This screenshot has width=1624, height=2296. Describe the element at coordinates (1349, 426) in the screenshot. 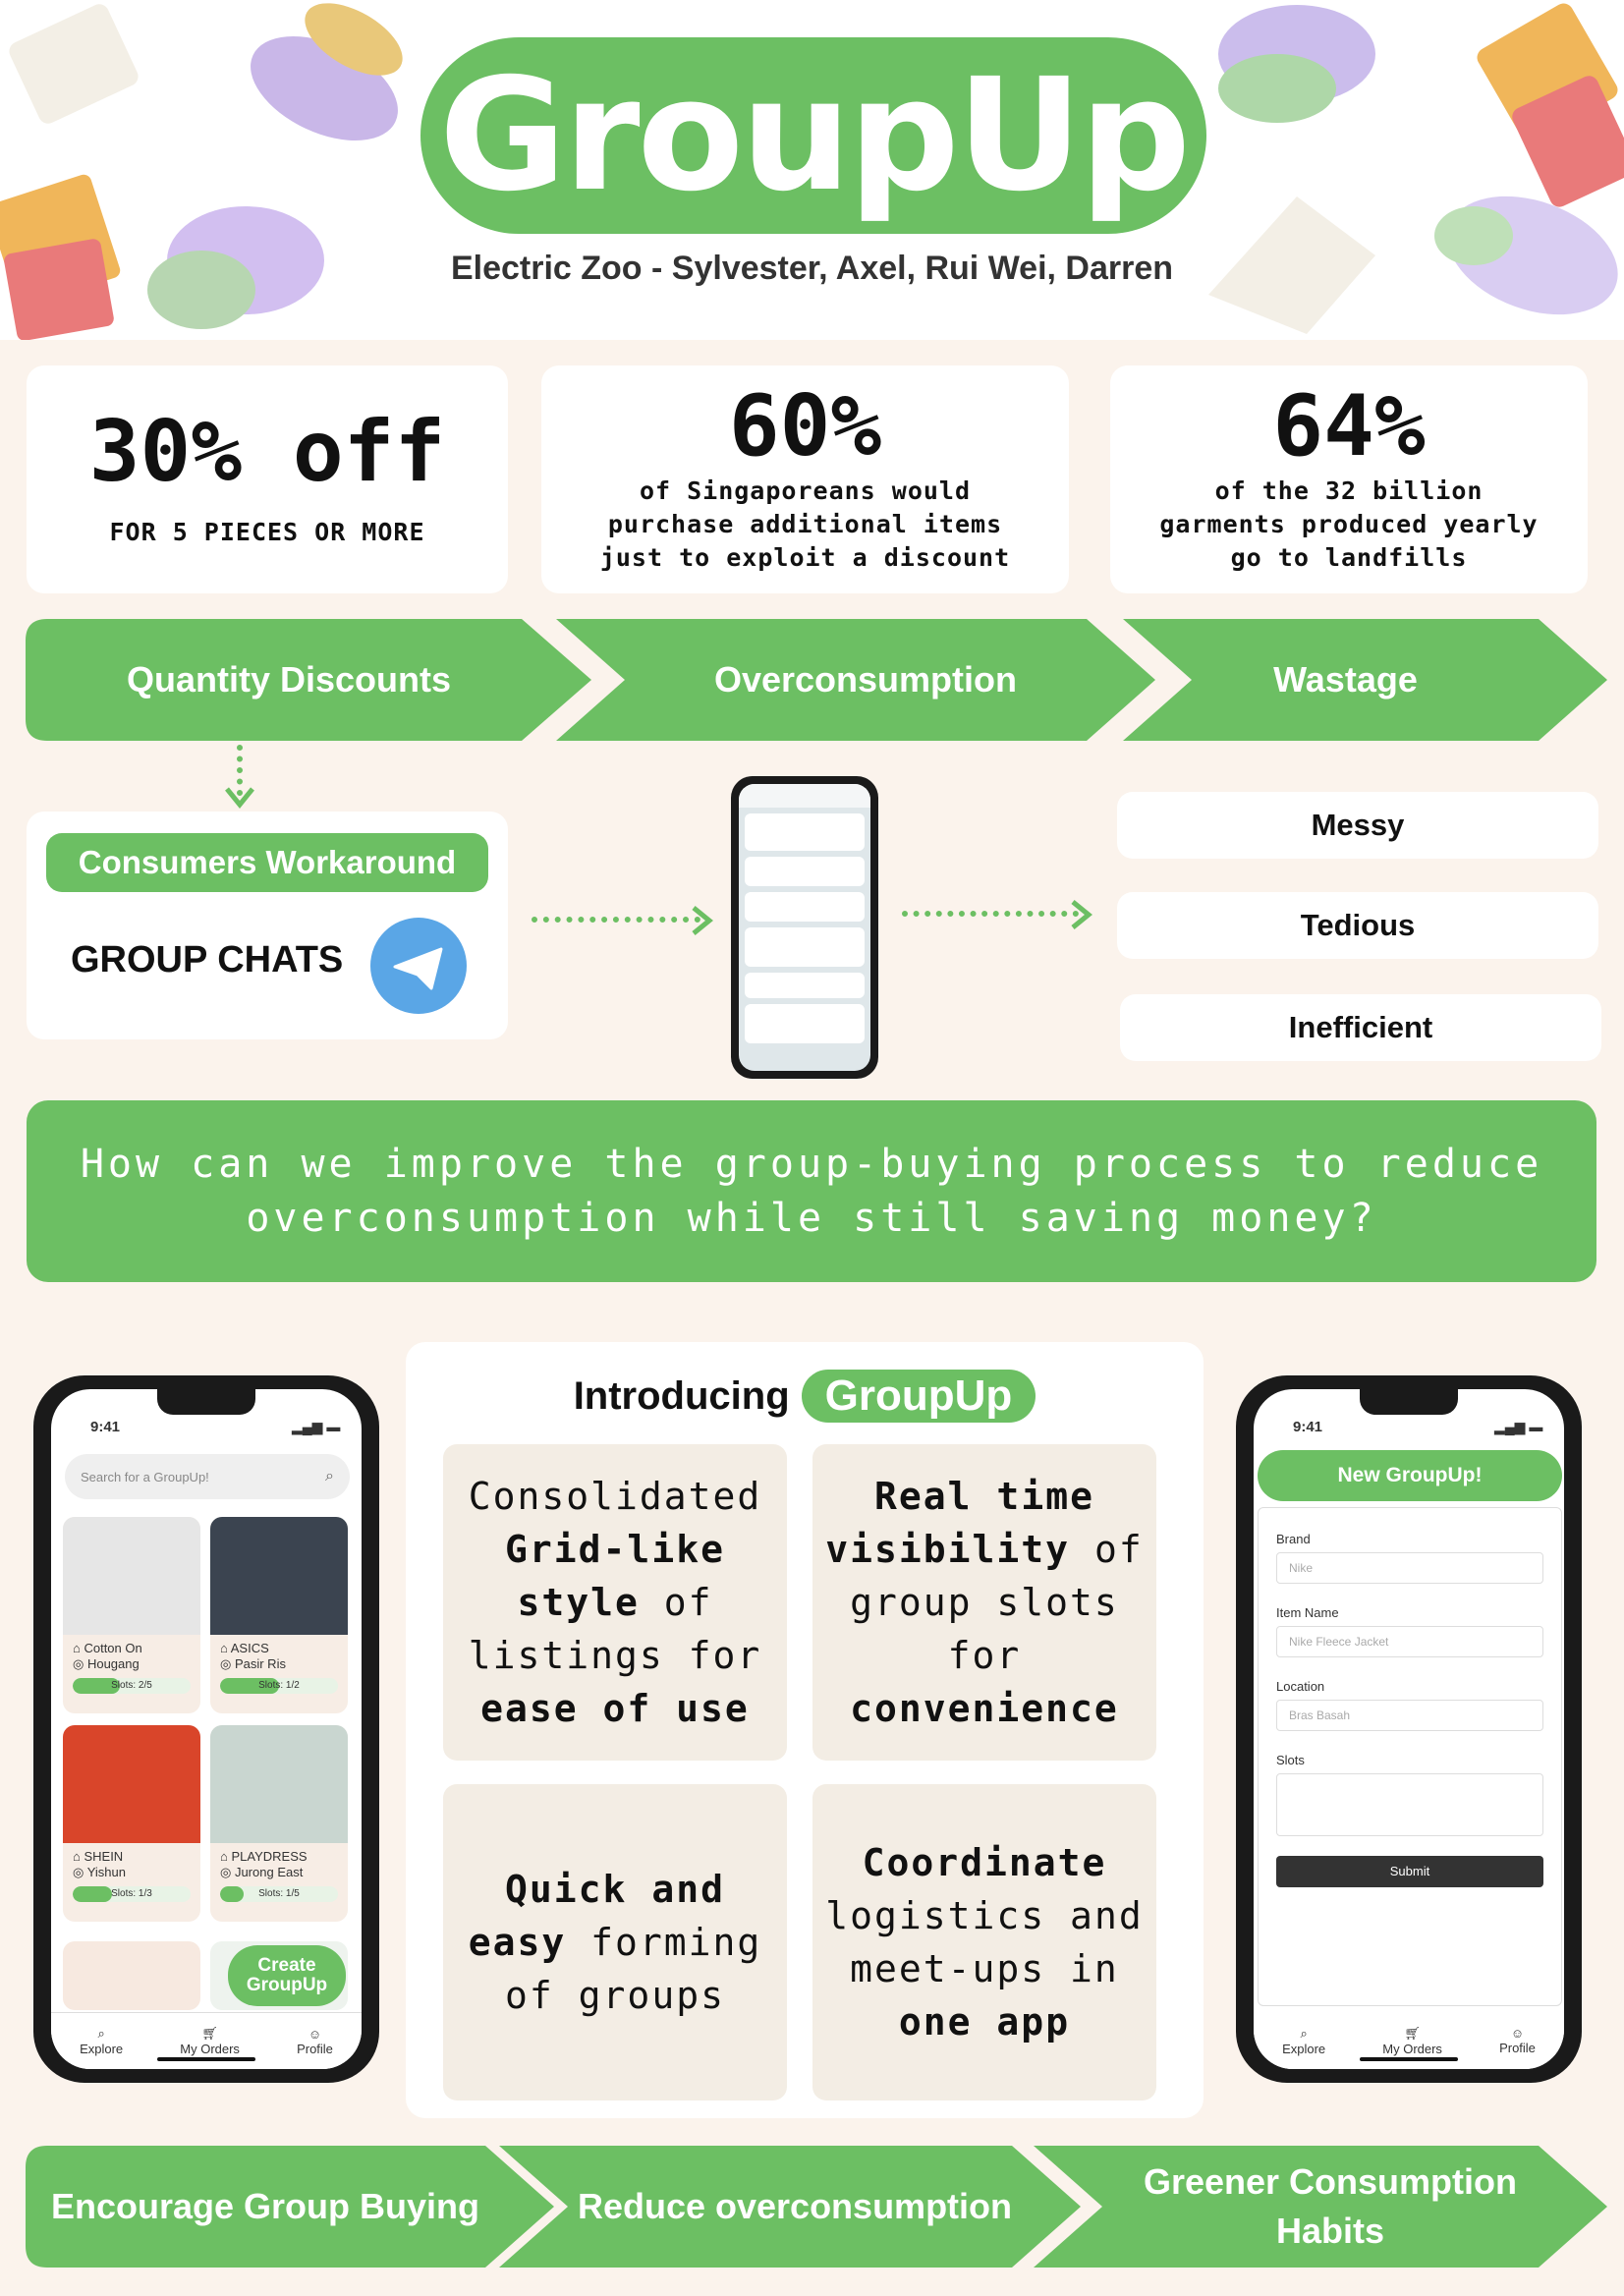

I see `stat-value: 64%` at that location.